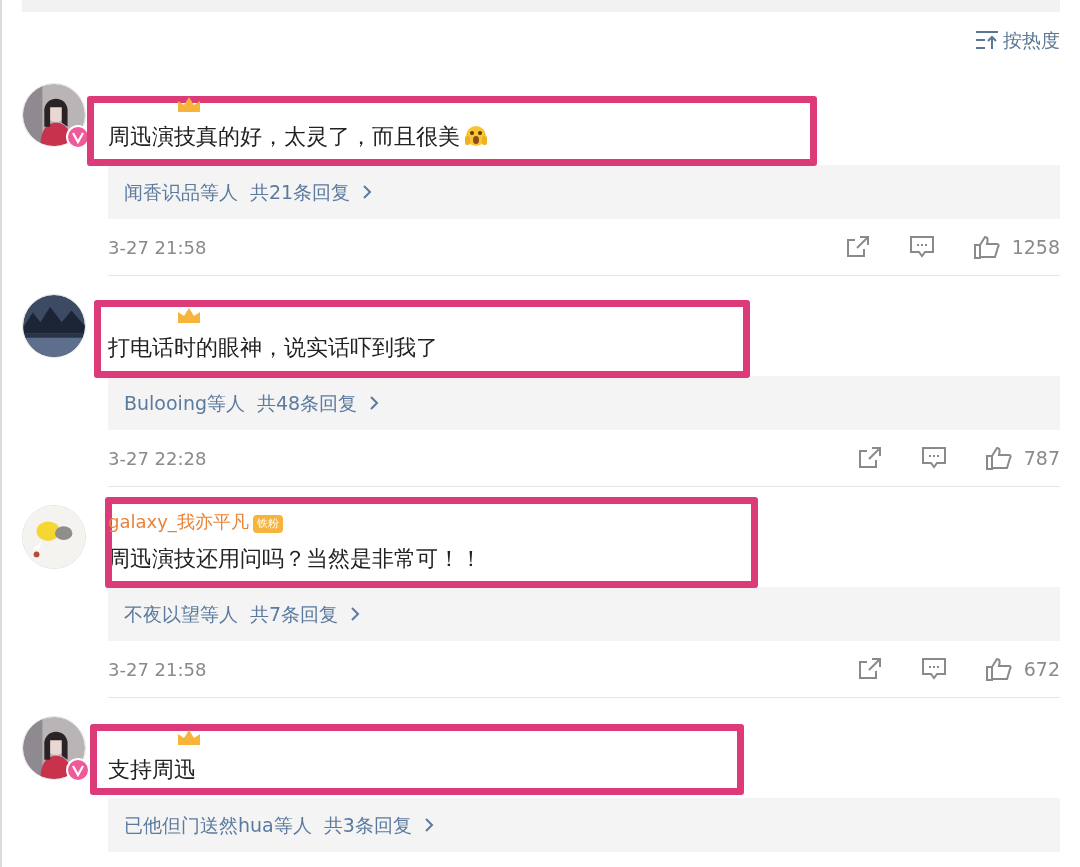 This screenshot has height=867, width=1080. I want to click on like-button: 1258, so click(1016, 247).